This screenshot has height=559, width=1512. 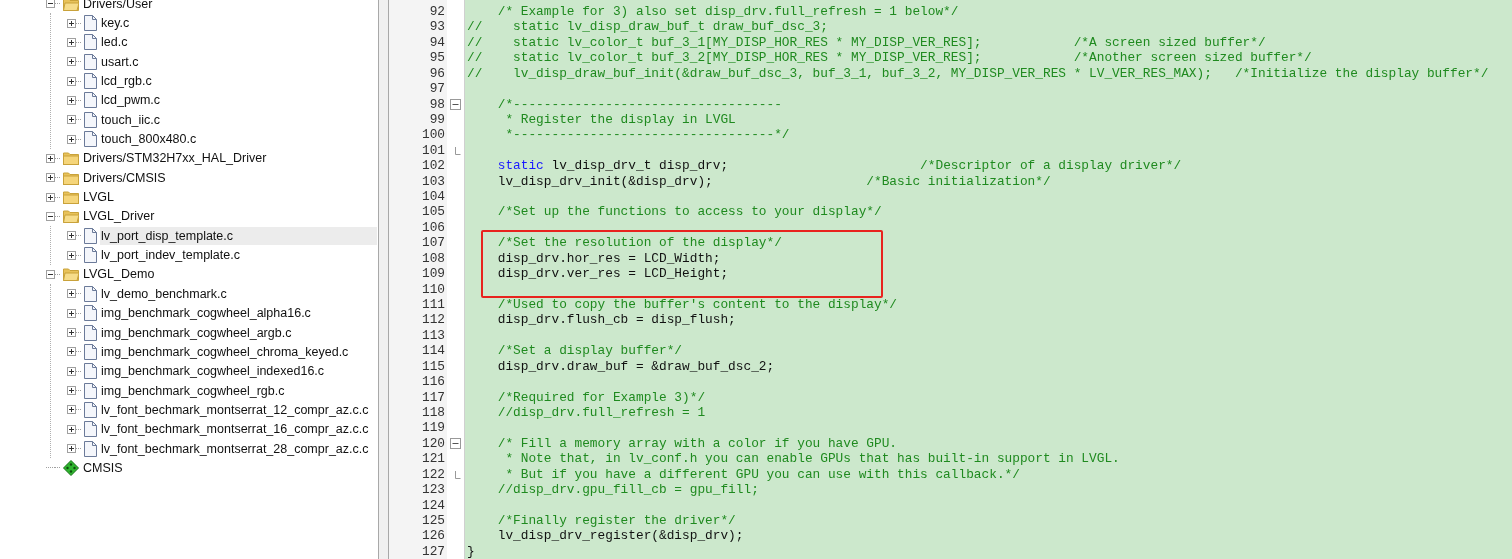 I want to click on tree-item: img_benchmark_cogwheel_chroma_keyed.c, so click(x=228, y=351).